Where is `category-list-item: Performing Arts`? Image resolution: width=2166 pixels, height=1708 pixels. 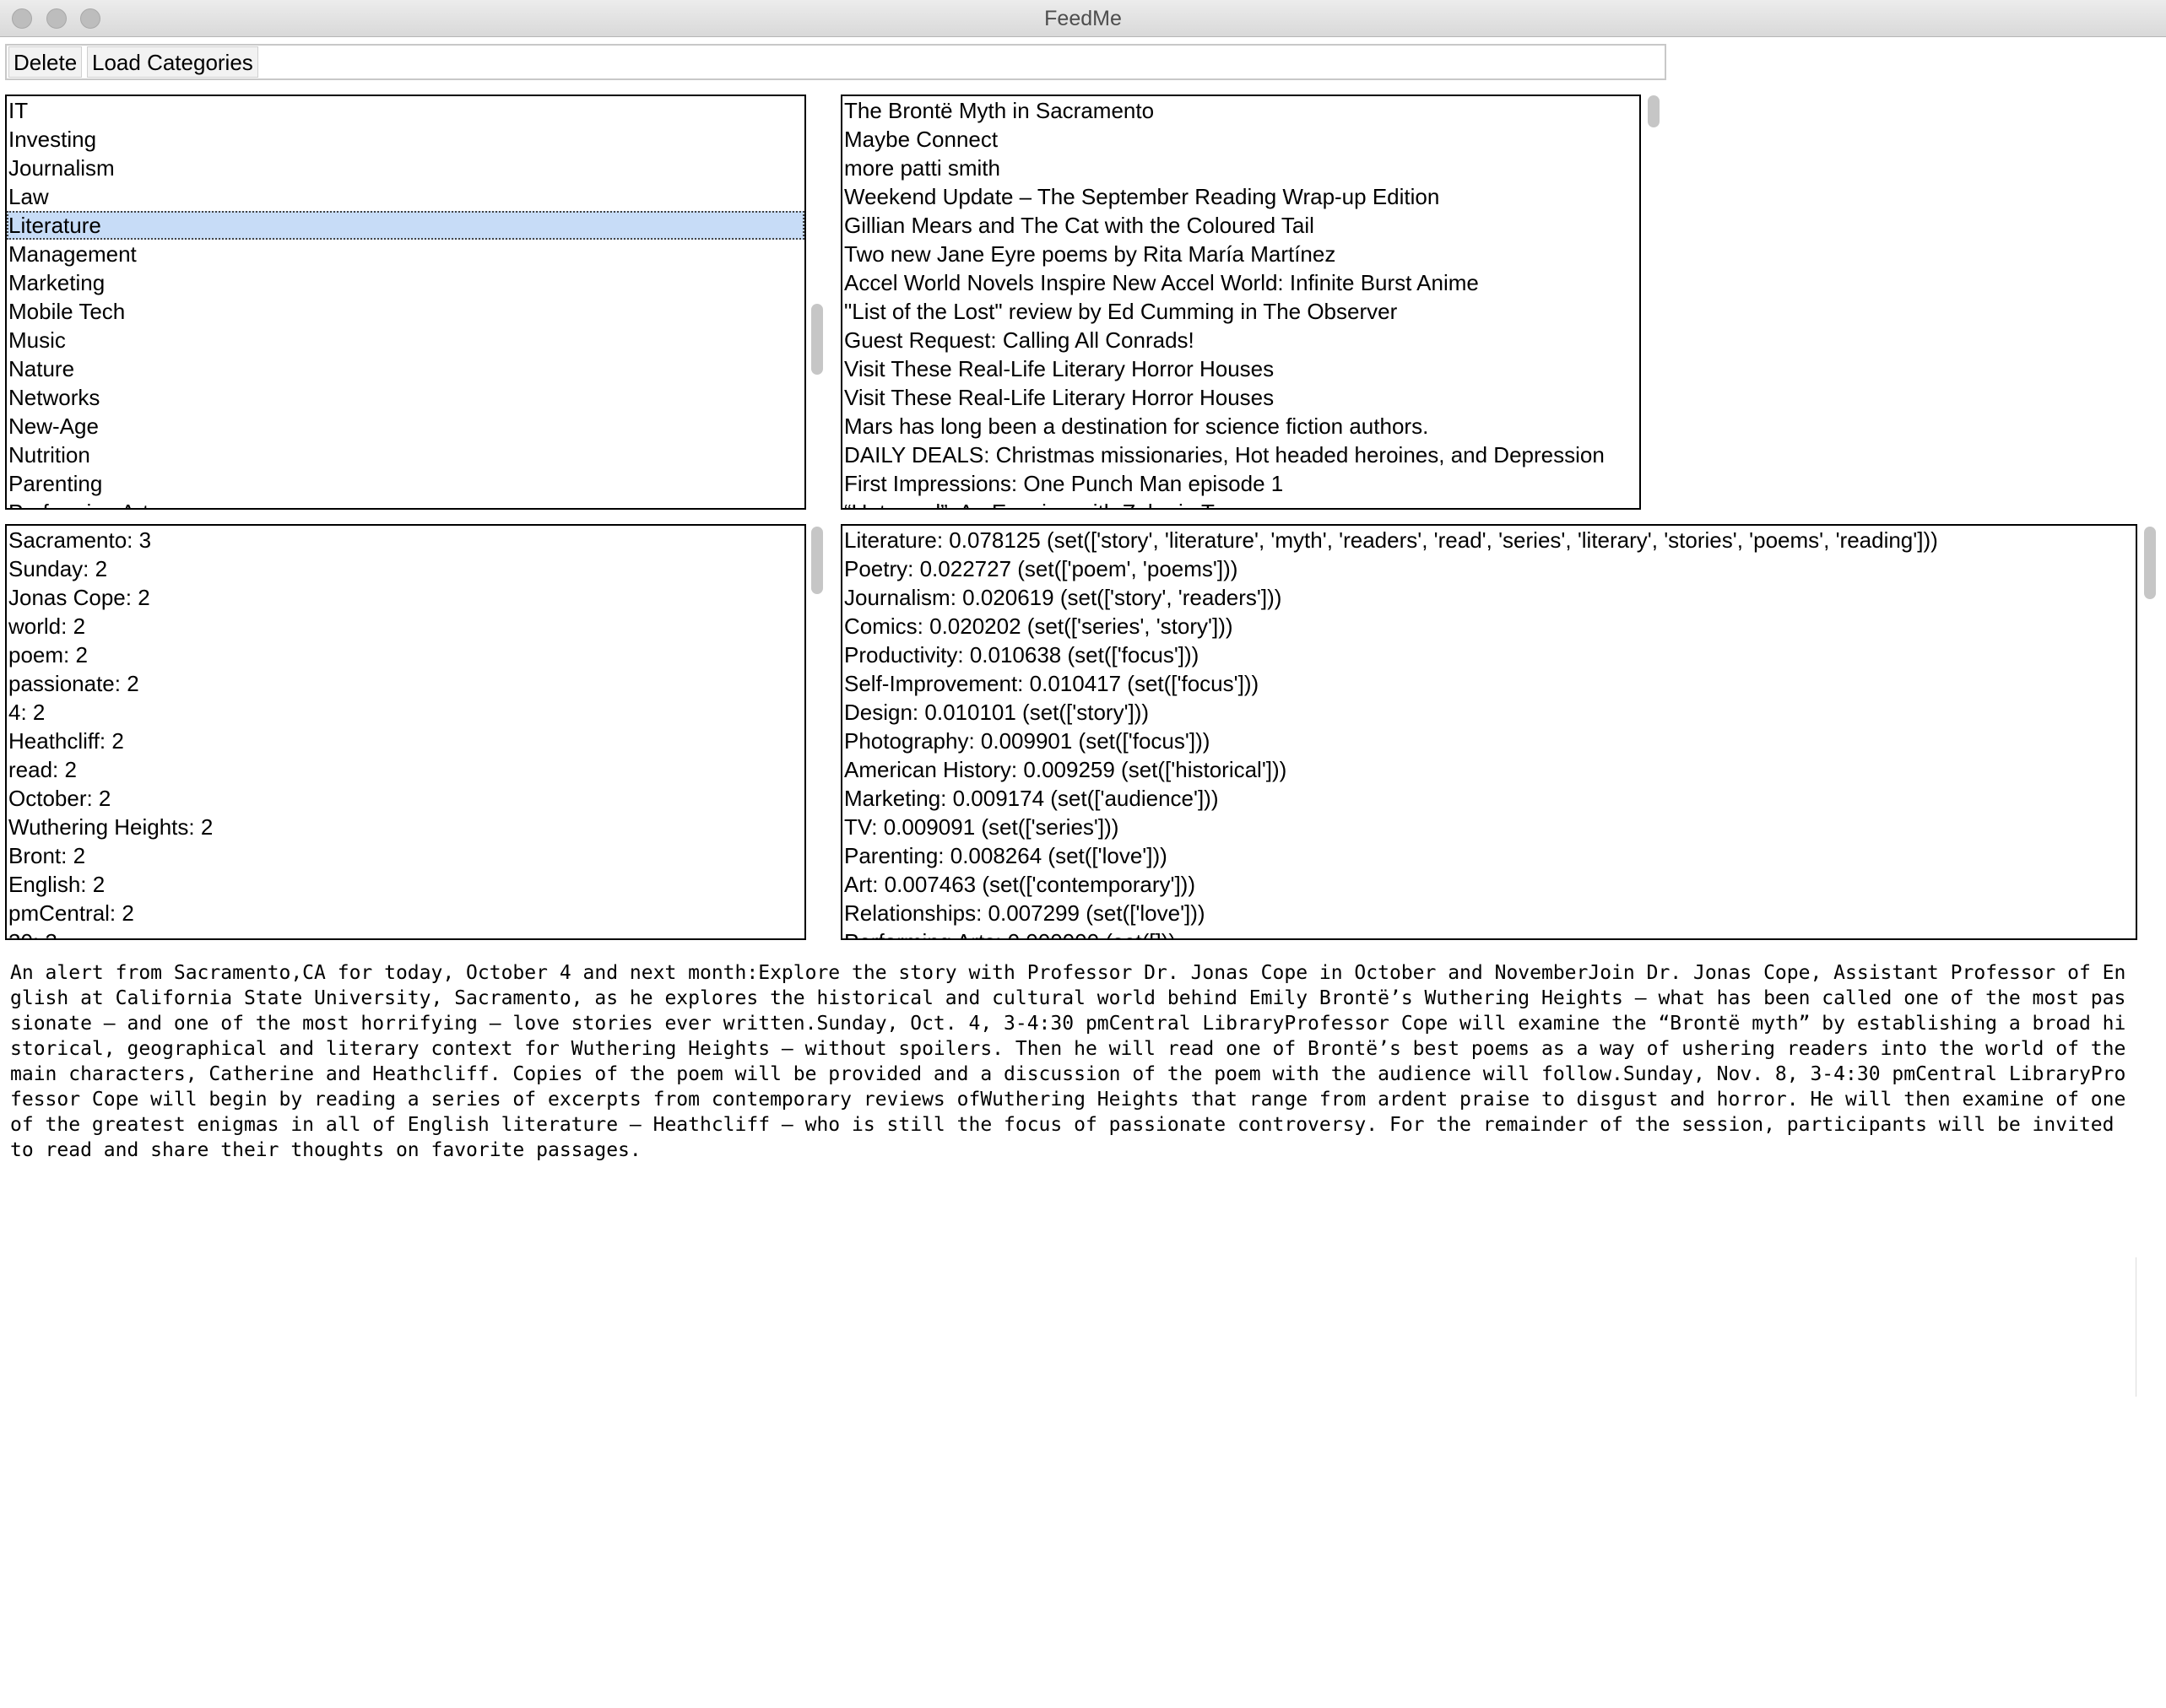
category-list-item: Performing Arts is located at coordinates (405, 503).